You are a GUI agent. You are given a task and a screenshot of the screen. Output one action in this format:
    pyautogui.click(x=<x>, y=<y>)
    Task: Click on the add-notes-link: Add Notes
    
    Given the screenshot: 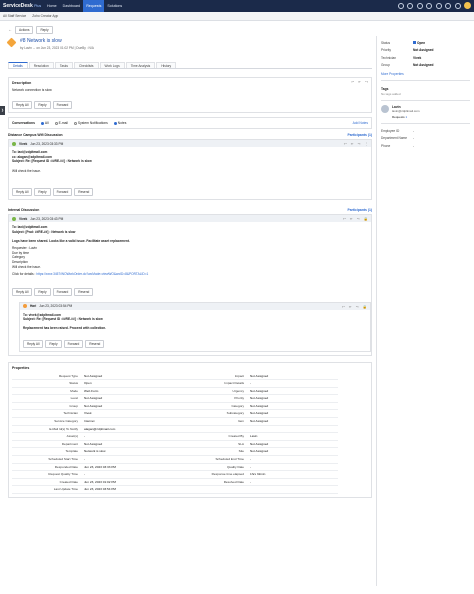 What is the action you would take?
    pyautogui.click(x=360, y=123)
    